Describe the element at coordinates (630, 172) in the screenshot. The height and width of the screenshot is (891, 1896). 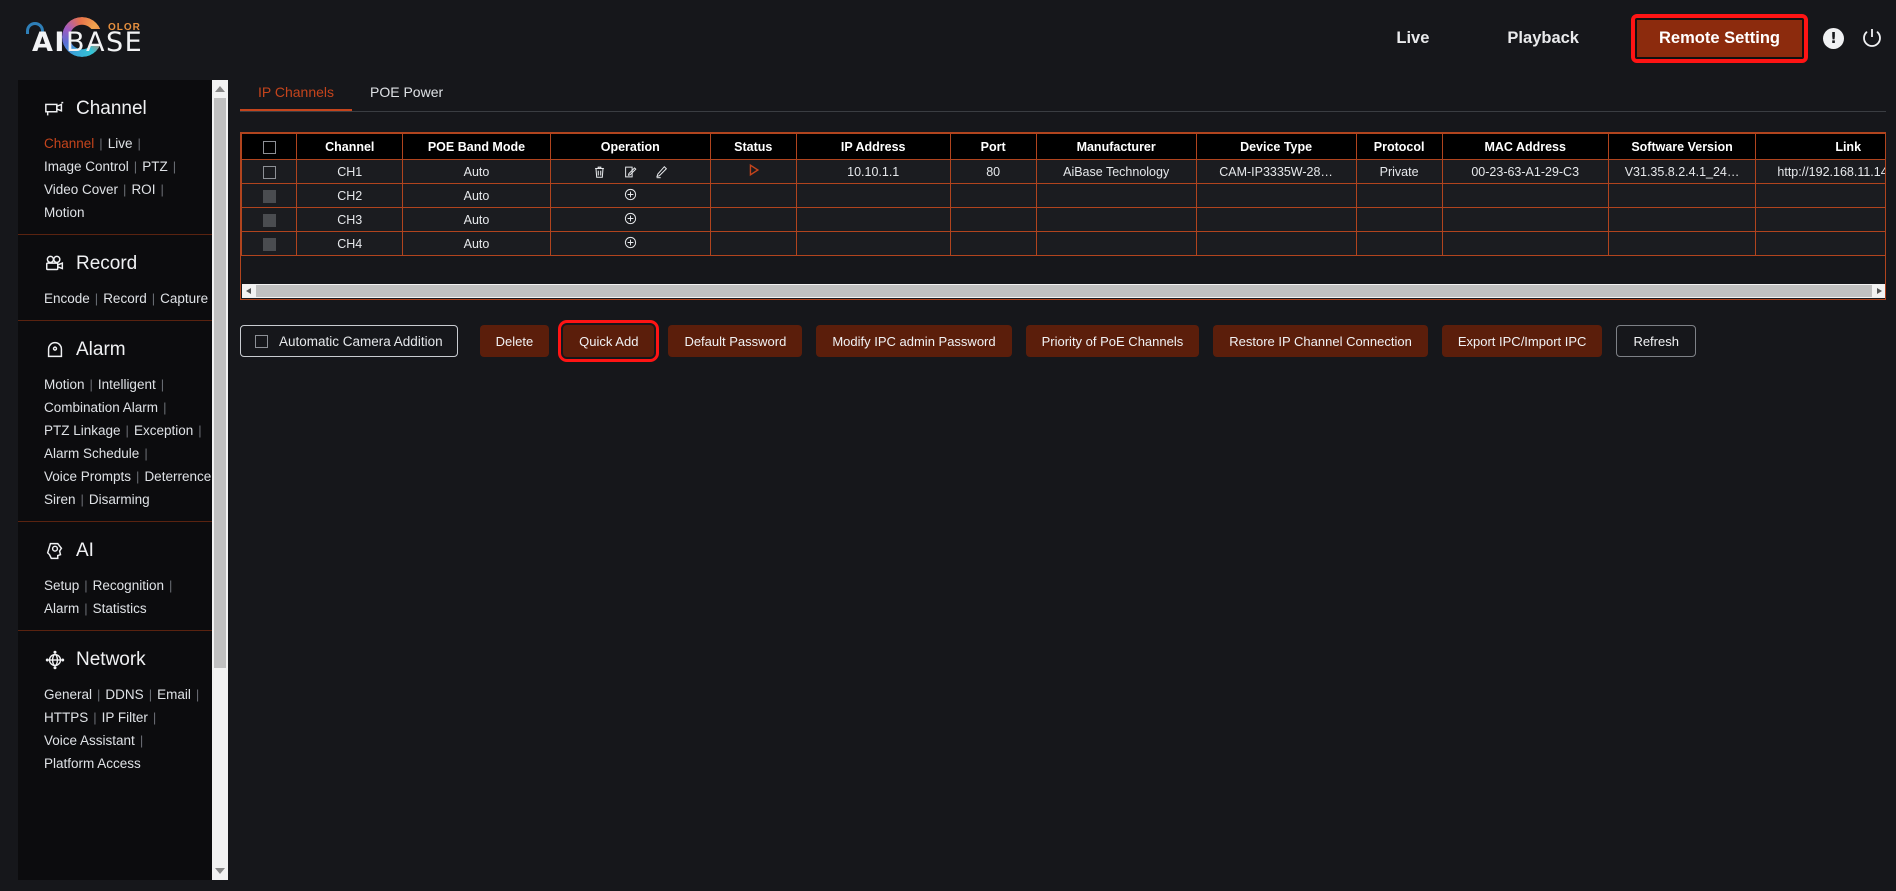
I see `edit-box-icon` at that location.